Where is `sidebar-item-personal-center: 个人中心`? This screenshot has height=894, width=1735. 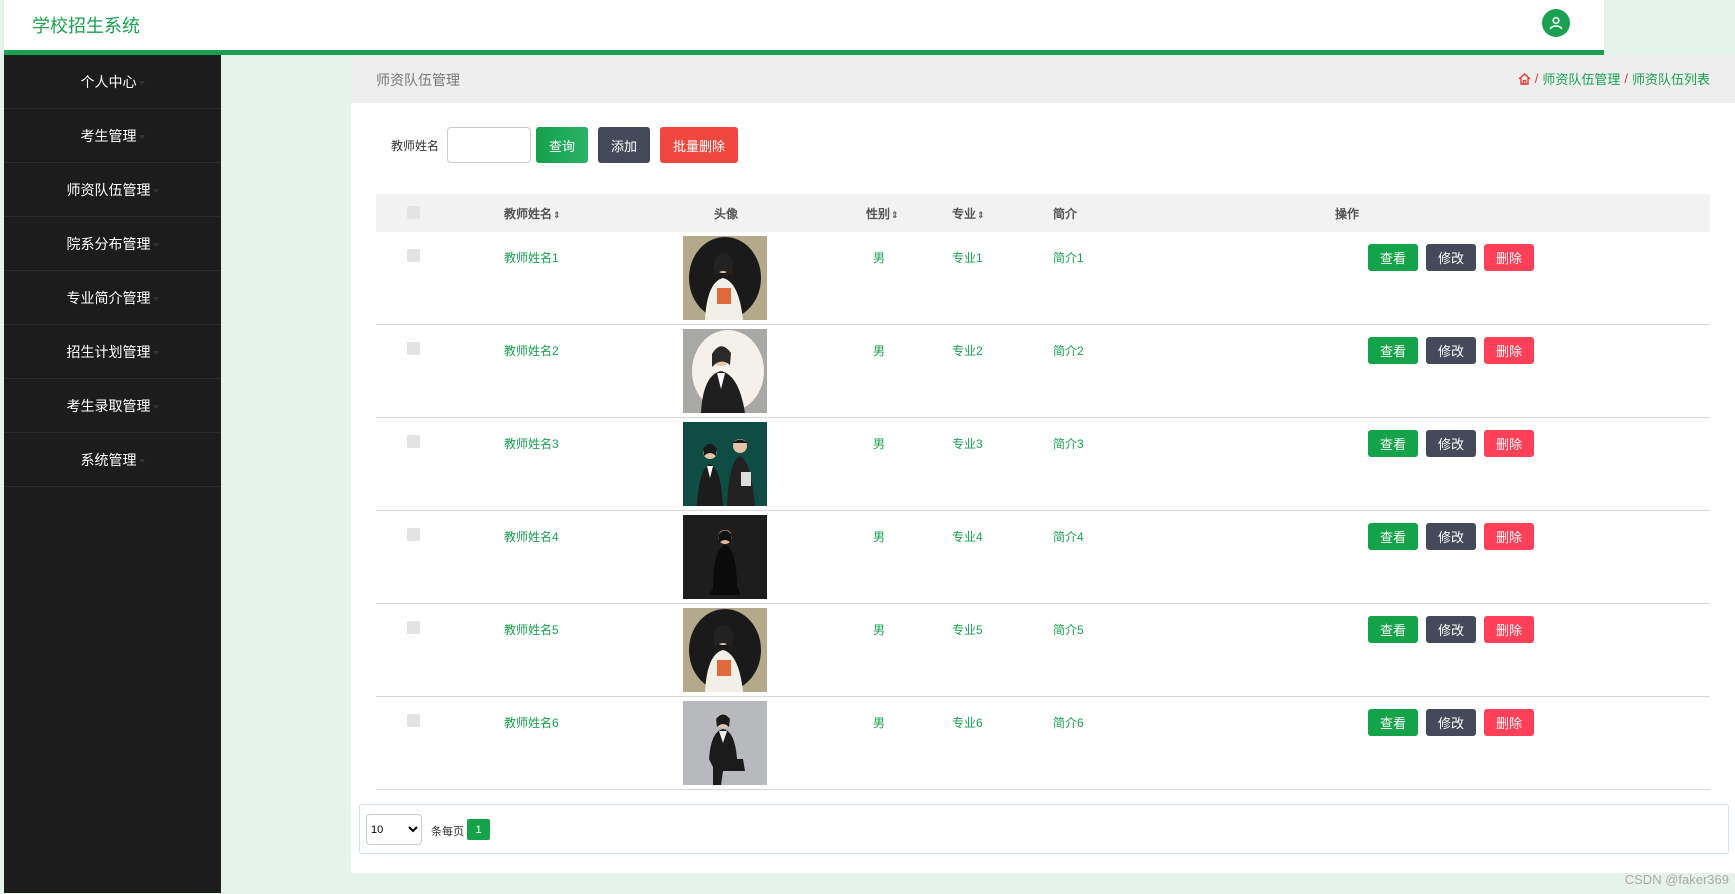 sidebar-item-personal-center: 个人中心 is located at coordinates (112, 82).